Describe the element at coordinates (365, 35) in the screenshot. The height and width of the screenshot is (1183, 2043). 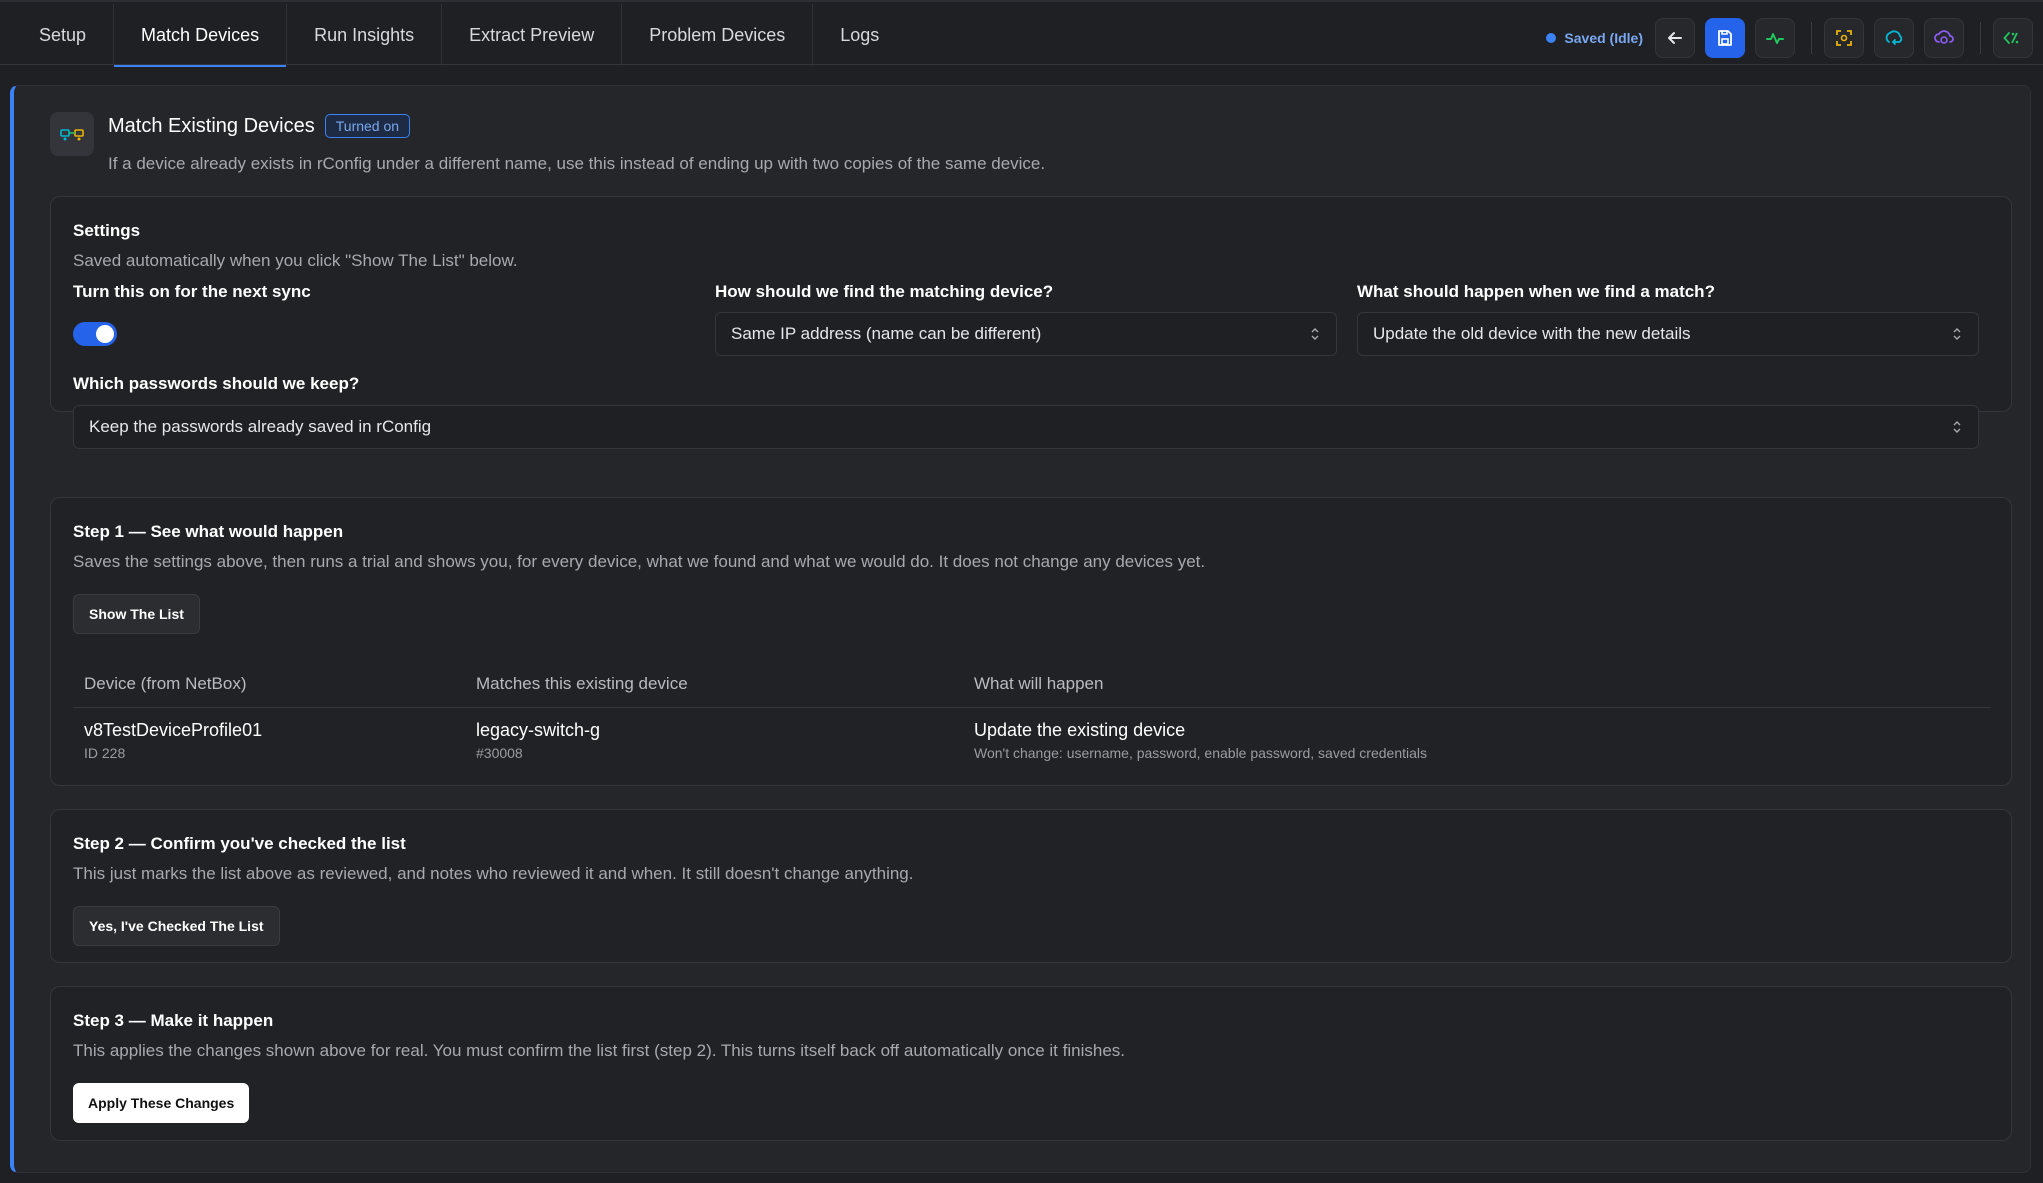
I see `tab-run-insights: Run Insights` at that location.